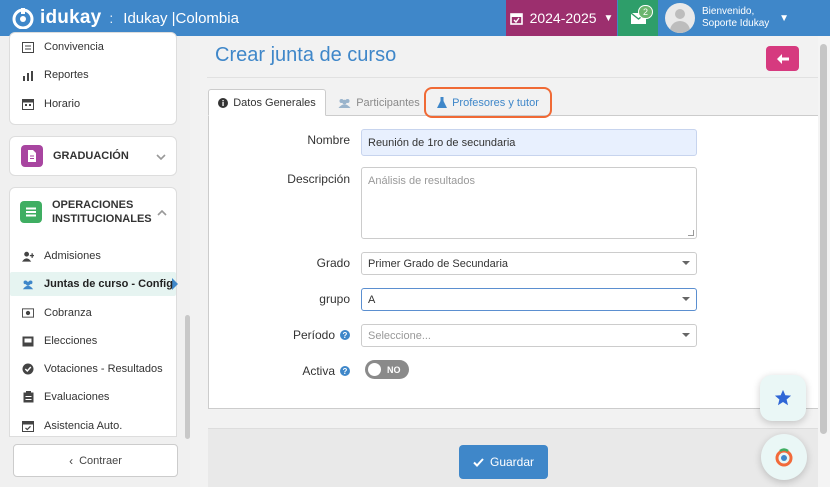 The image size is (830, 487). I want to click on flask-icon, so click(442, 102).